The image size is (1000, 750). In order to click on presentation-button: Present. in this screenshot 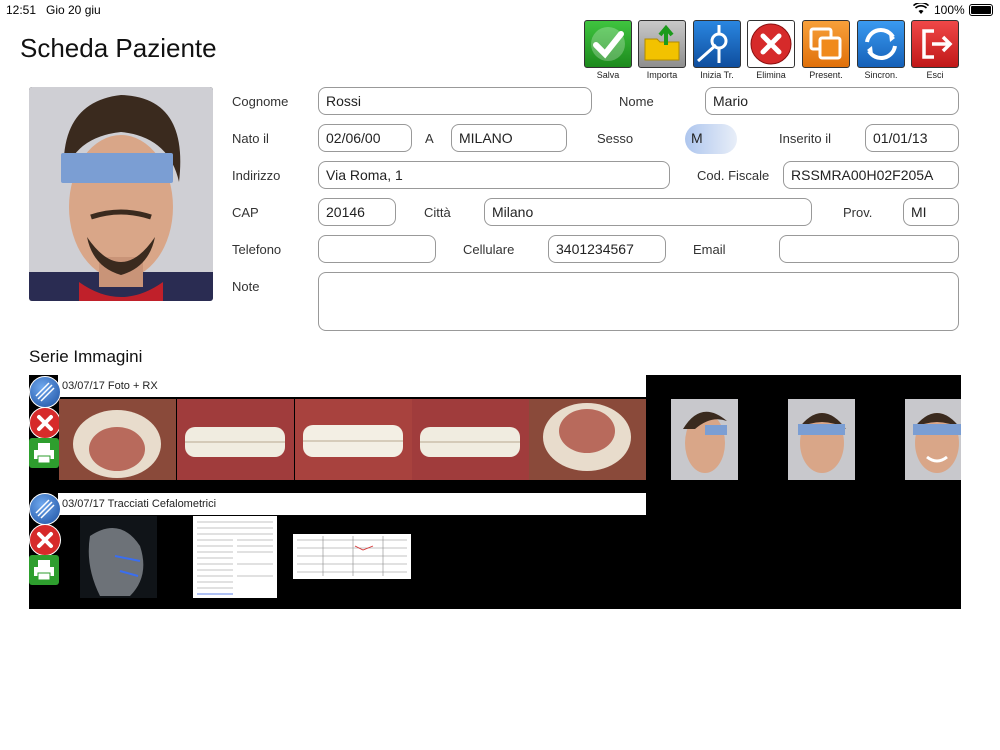, I will do `click(826, 50)`.